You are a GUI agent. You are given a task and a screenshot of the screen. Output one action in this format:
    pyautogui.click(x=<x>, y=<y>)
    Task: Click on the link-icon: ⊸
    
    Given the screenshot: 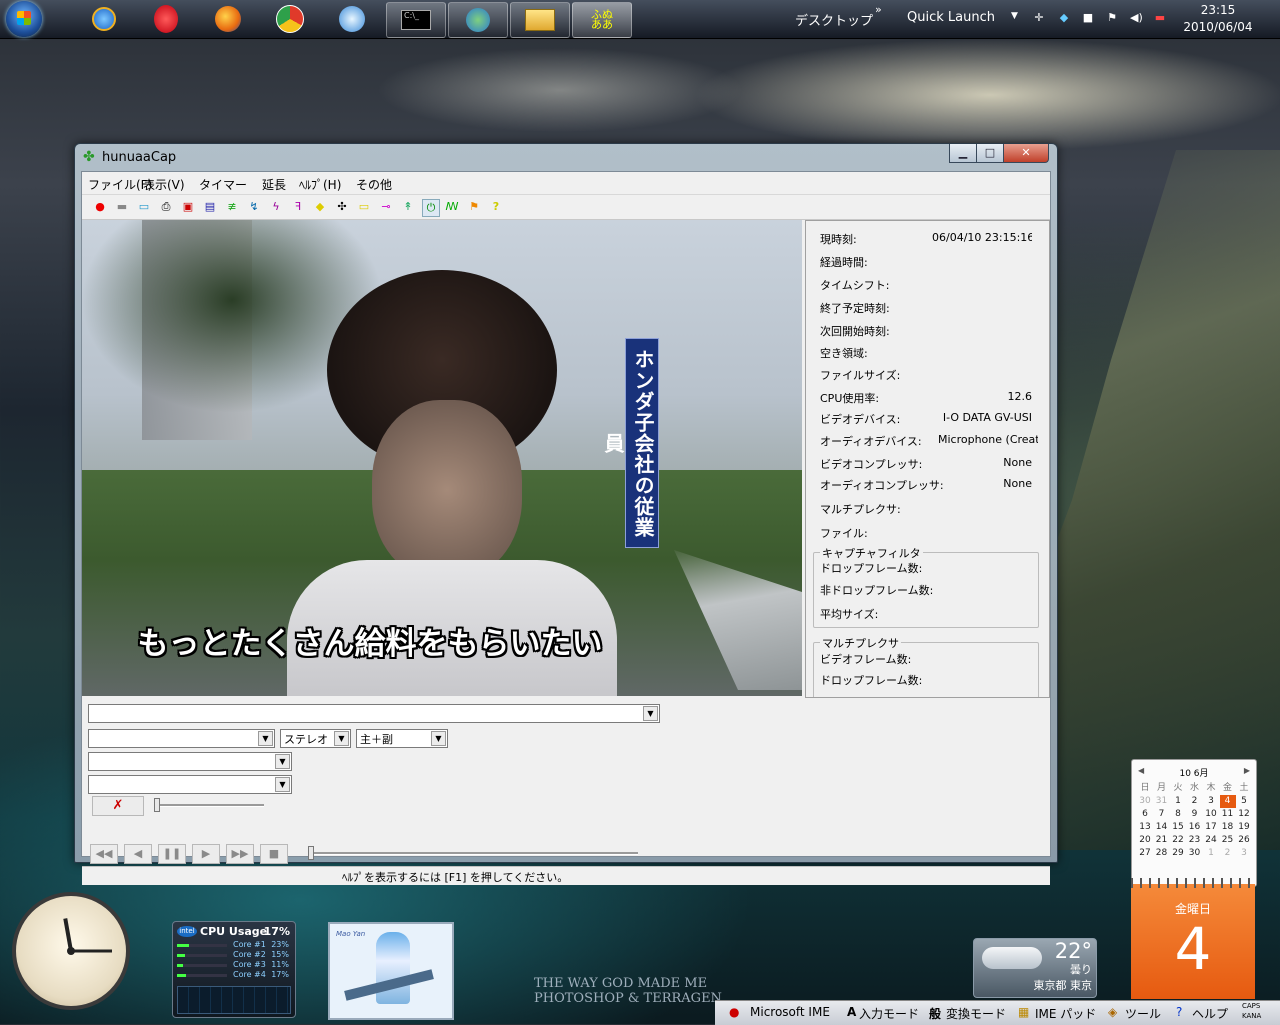 What is the action you would take?
    pyautogui.click(x=386, y=207)
    